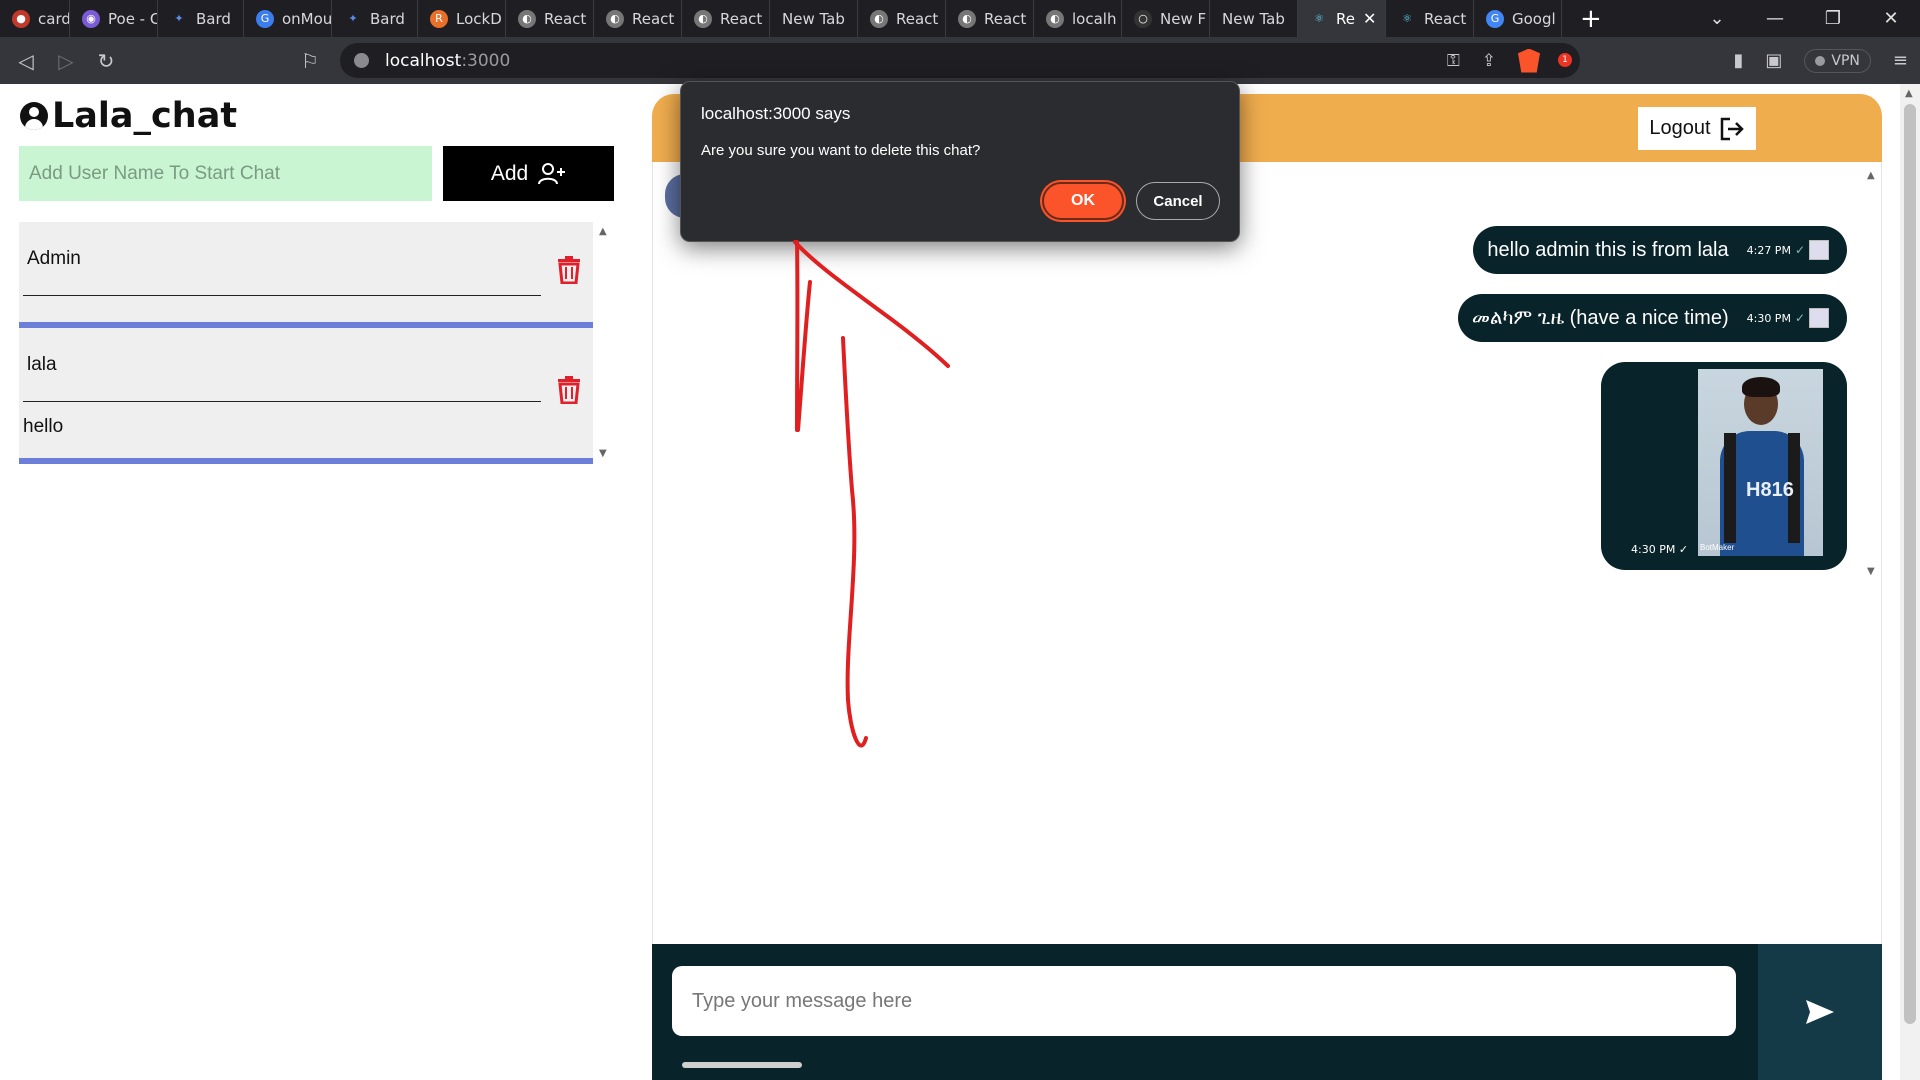  I want to click on browser-tab: ●card te, so click(35, 18).